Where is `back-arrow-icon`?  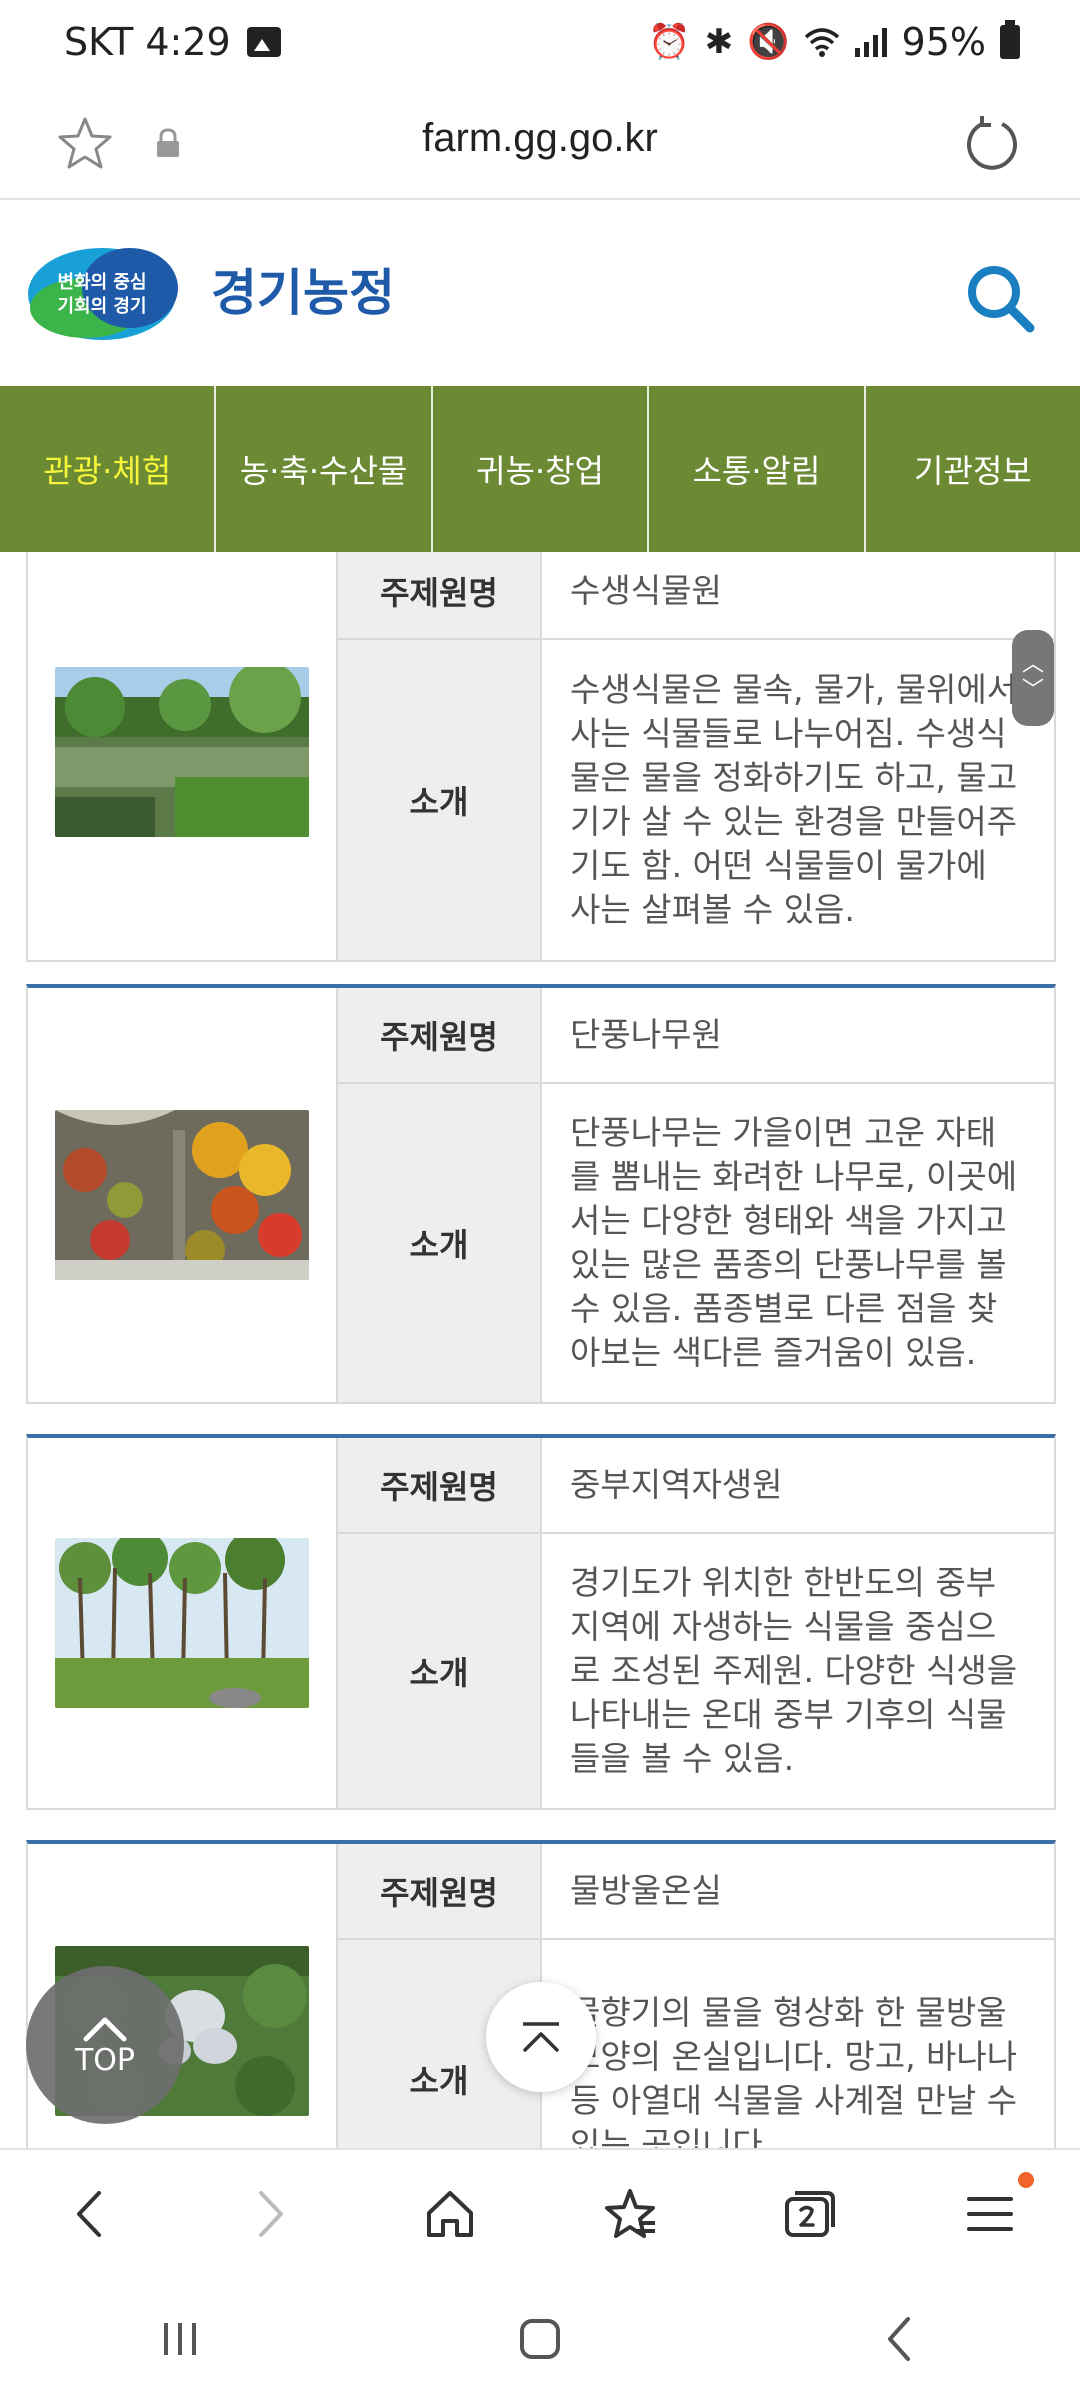 back-arrow-icon is located at coordinates (89, 2214).